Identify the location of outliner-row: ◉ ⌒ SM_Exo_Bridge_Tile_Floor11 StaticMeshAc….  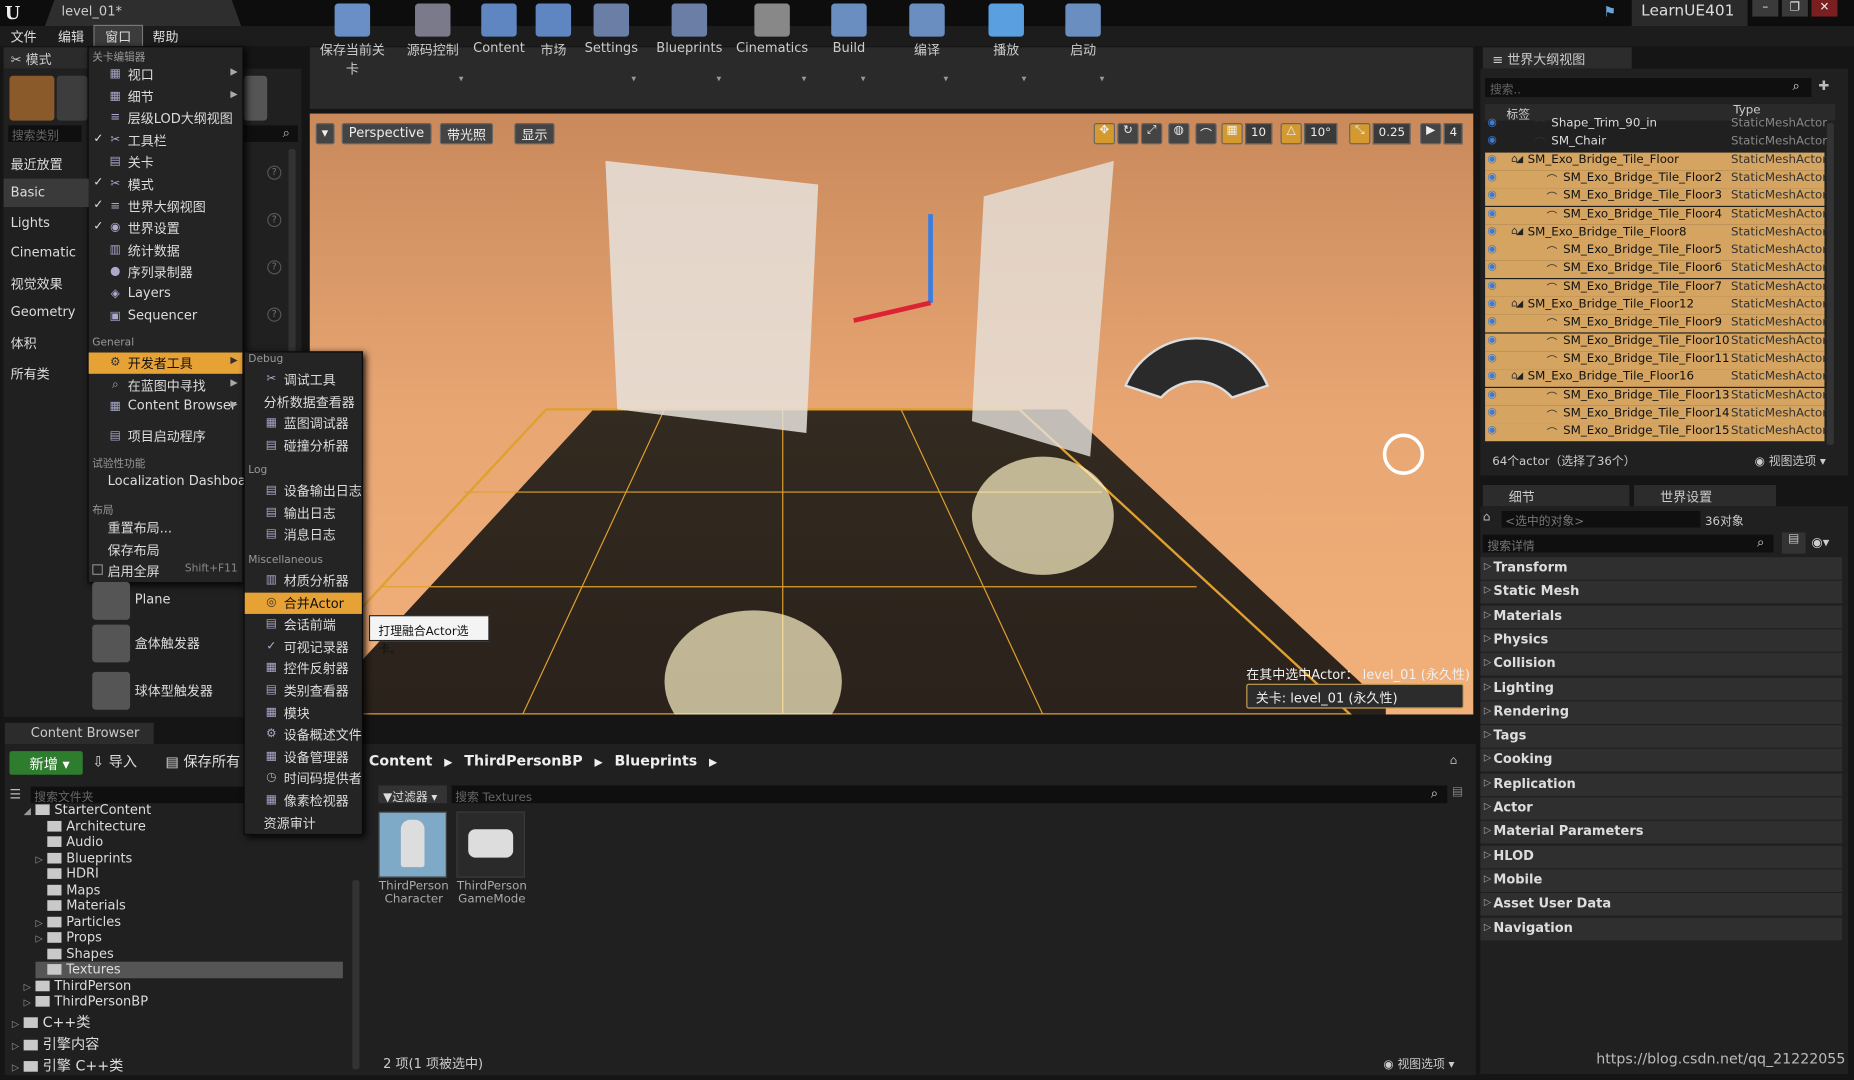
(1656, 360).